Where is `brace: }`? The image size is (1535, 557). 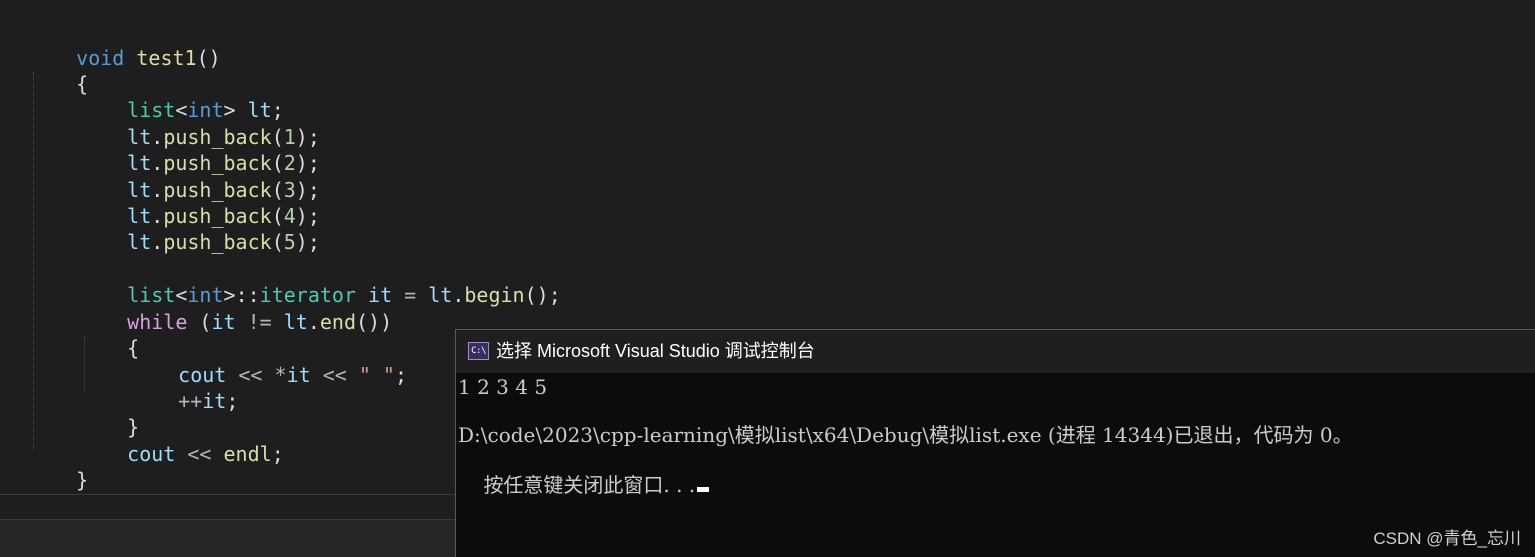
brace: } is located at coordinates (82, 480).